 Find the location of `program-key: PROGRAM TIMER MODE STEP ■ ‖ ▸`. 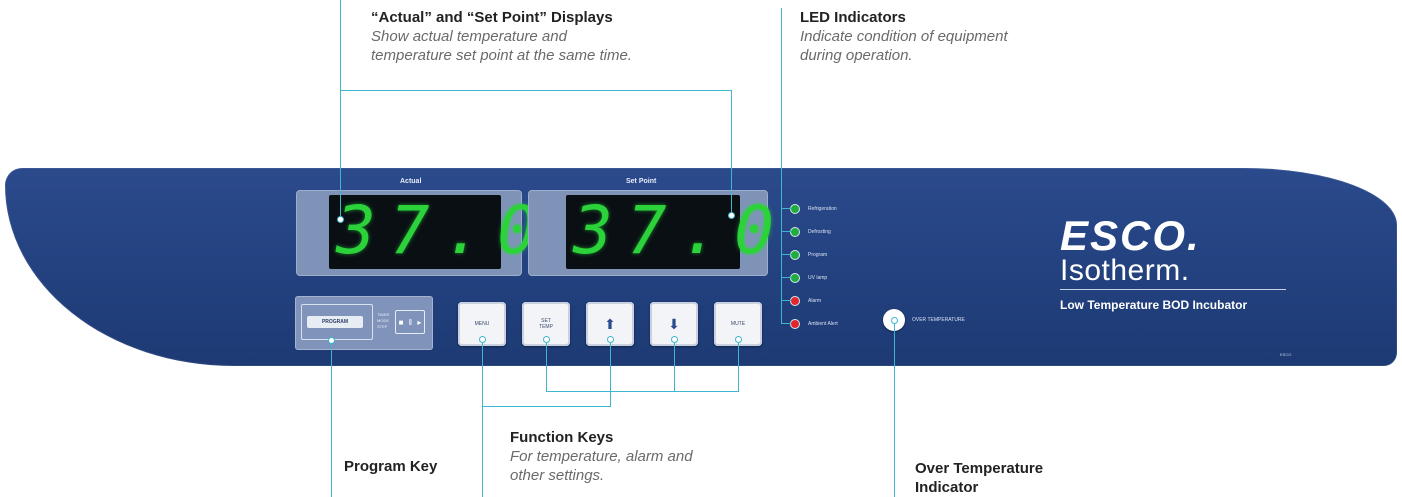

program-key: PROGRAM TIMER MODE STEP ■ ‖ ▸ is located at coordinates (364, 323).